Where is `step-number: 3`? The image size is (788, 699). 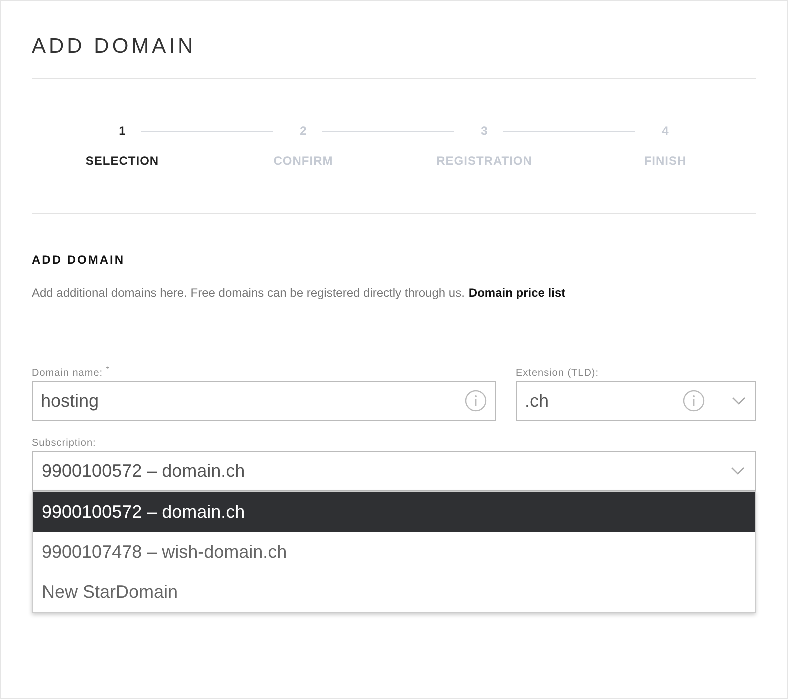 step-number: 3 is located at coordinates (484, 131).